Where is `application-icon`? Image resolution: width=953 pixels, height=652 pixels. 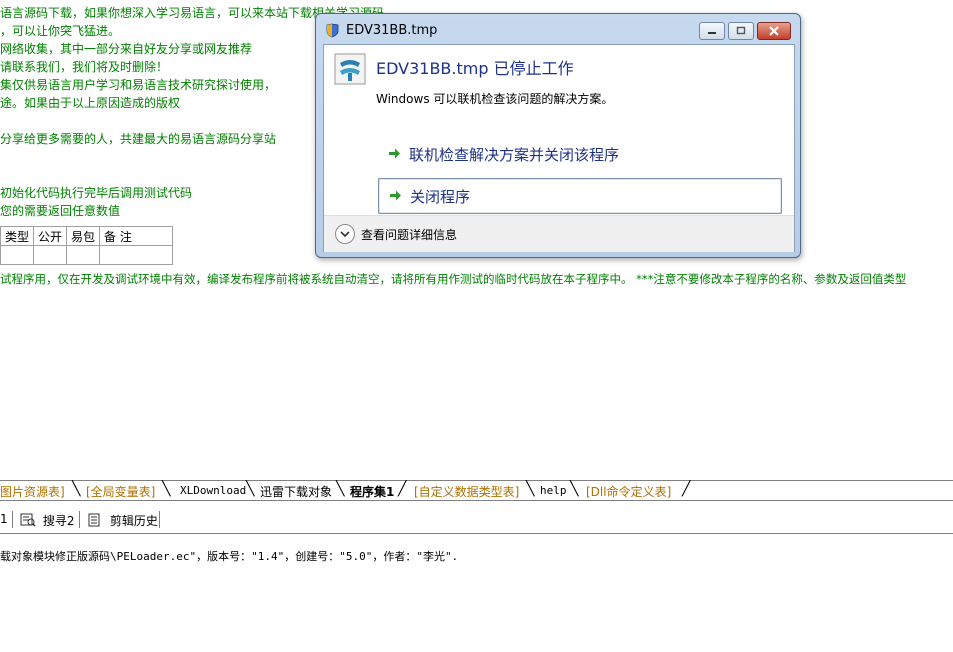
application-icon is located at coordinates (350, 69).